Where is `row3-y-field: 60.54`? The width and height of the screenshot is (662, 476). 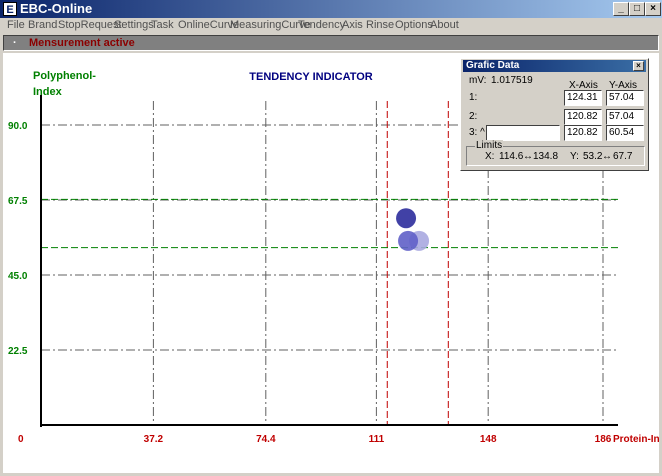
row3-y-field: 60.54 is located at coordinates (625, 133).